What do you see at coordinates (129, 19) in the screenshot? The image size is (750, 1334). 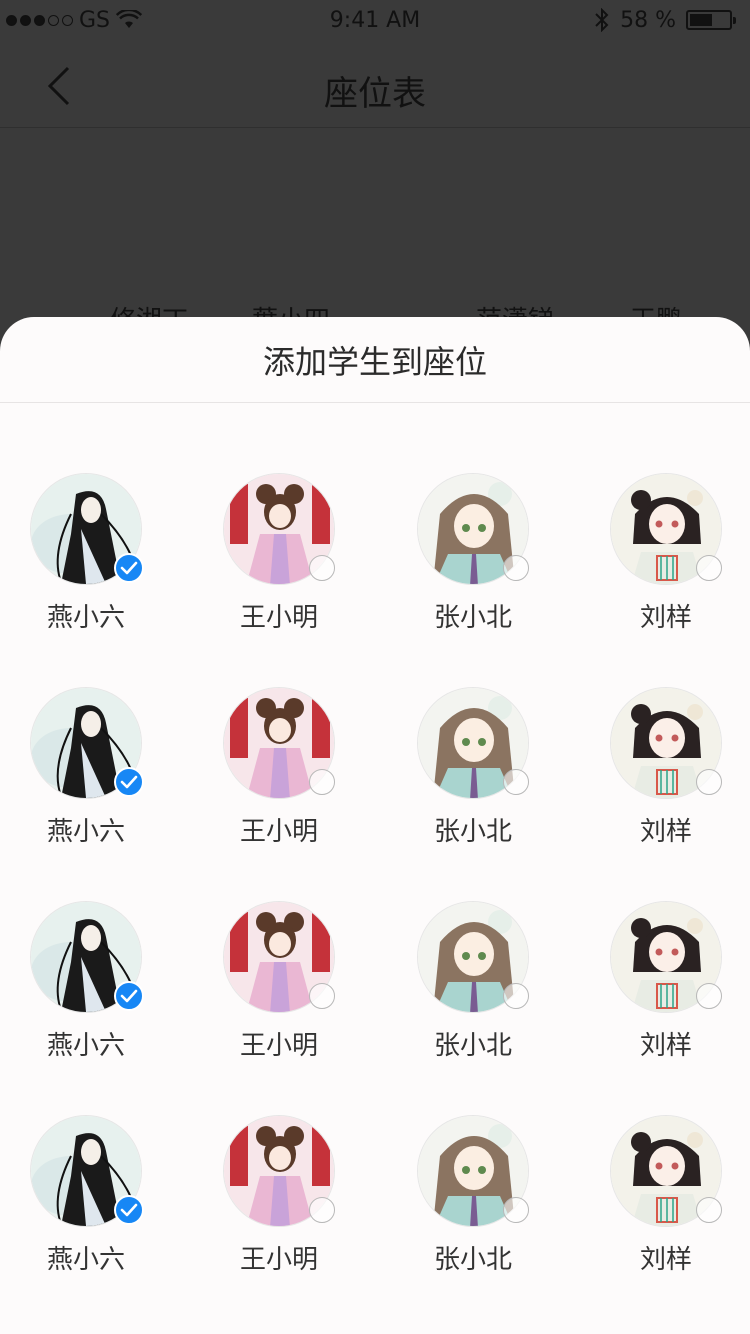 I see `wifi-icon` at bounding box center [129, 19].